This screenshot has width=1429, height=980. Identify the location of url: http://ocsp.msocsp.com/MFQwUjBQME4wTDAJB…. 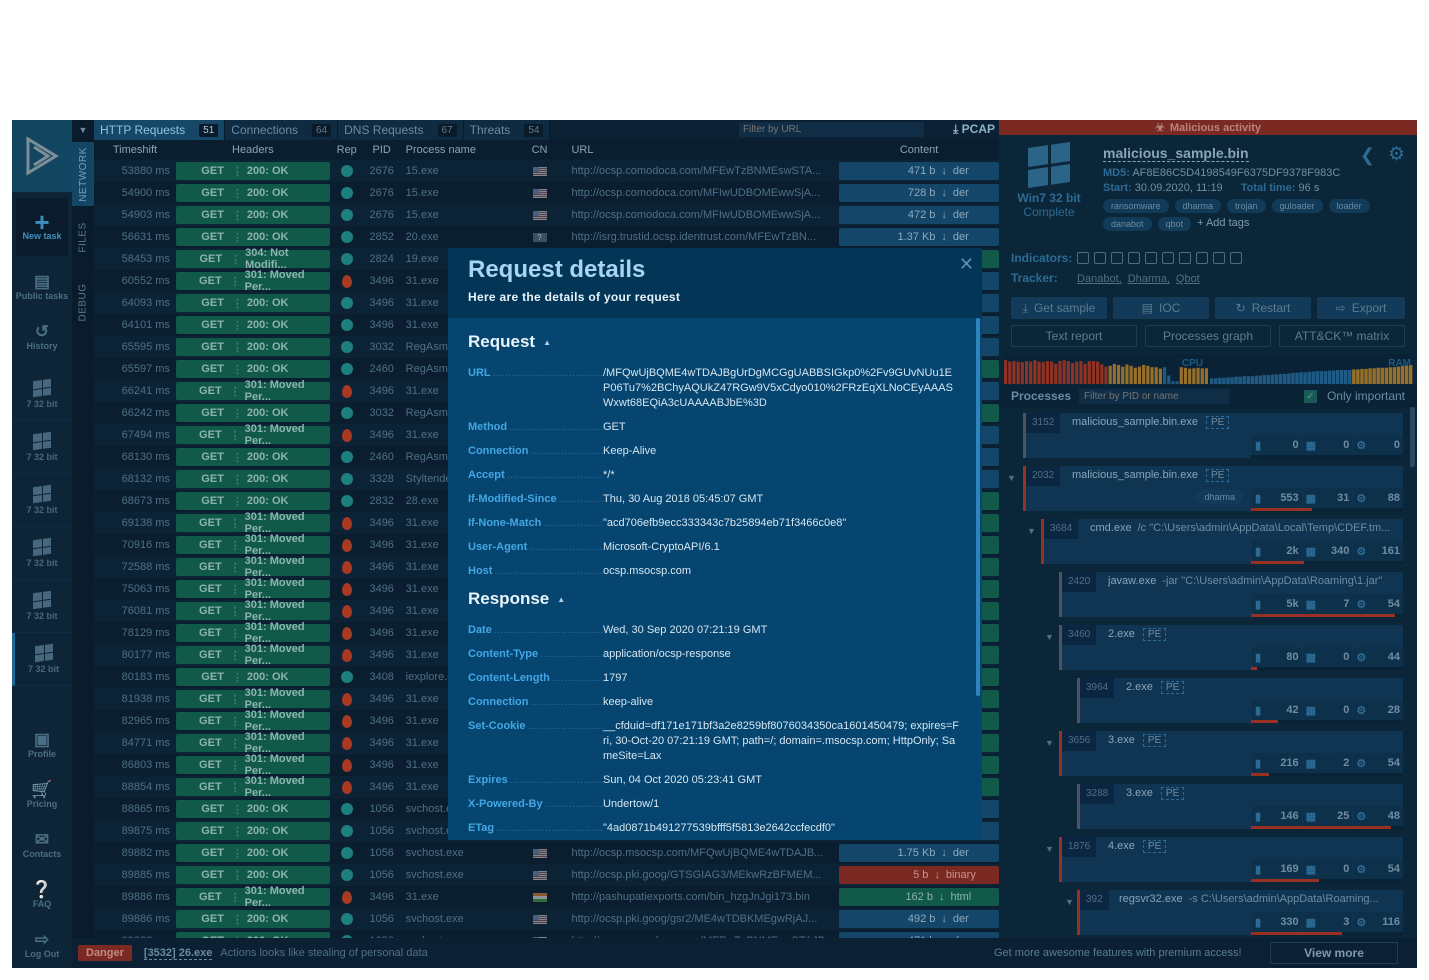
(705, 853).